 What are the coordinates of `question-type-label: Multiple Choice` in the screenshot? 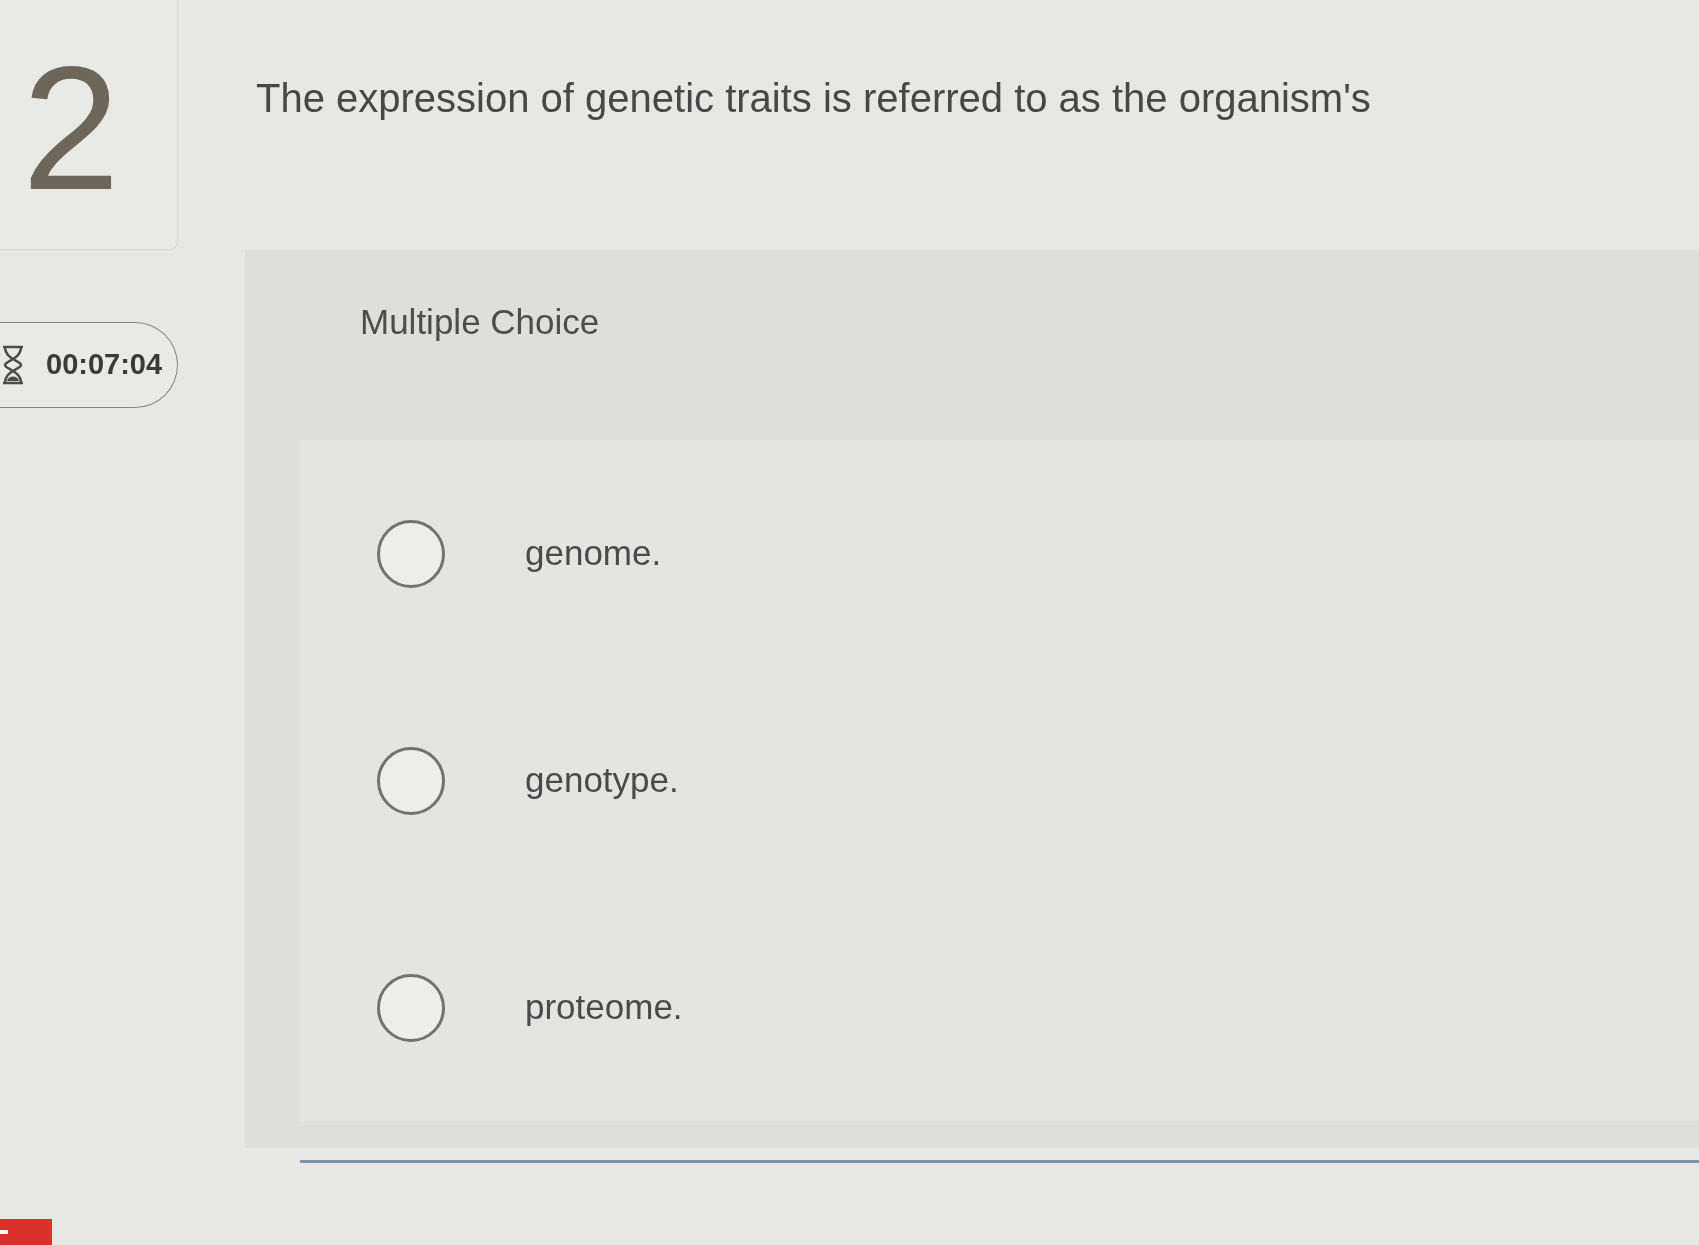 It's located at (480, 321).